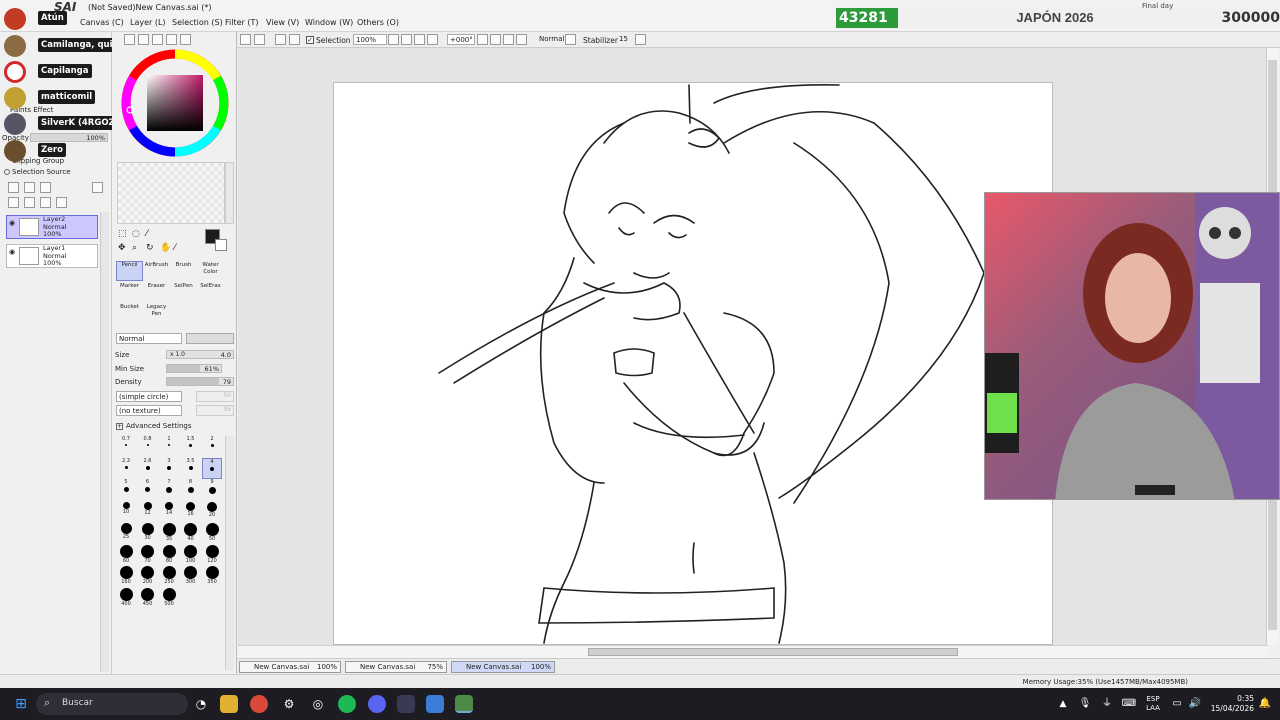 This screenshot has width=1280, height=720. What do you see at coordinates (148, 489) in the screenshot?
I see `brush-size-preset: 6` at bounding box center [148, 489].